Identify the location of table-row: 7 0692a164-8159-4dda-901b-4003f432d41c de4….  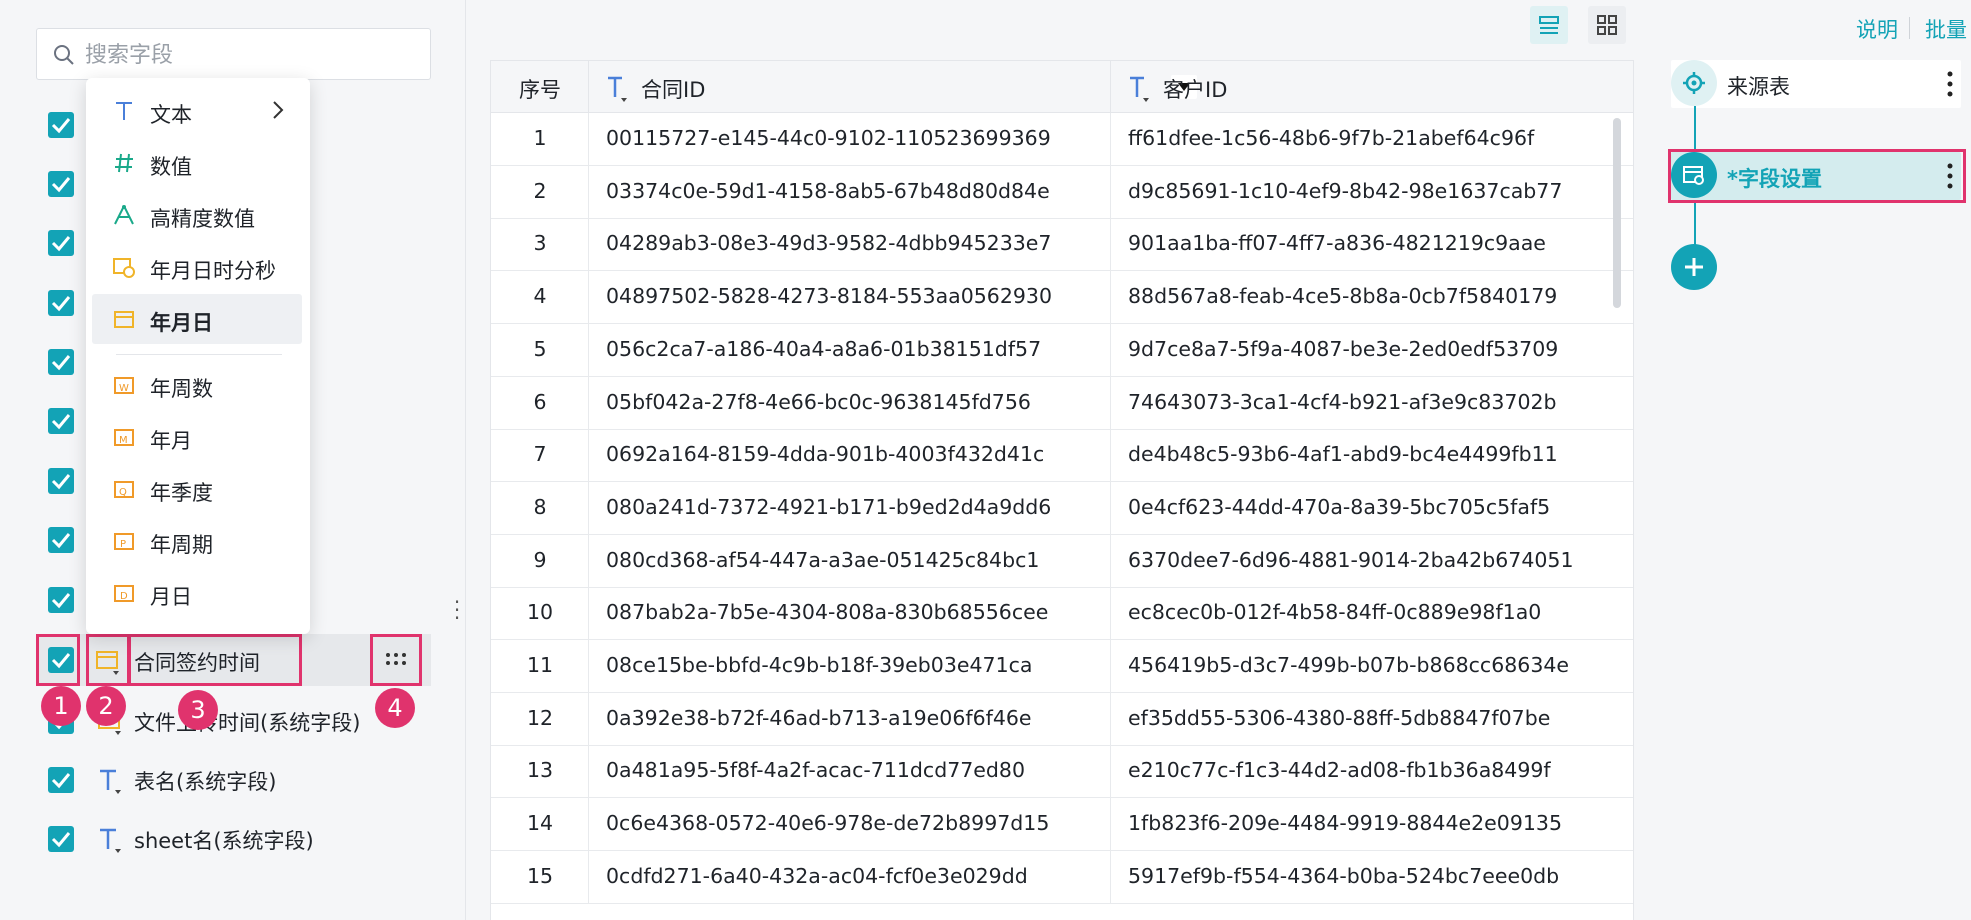
(1062, 456).